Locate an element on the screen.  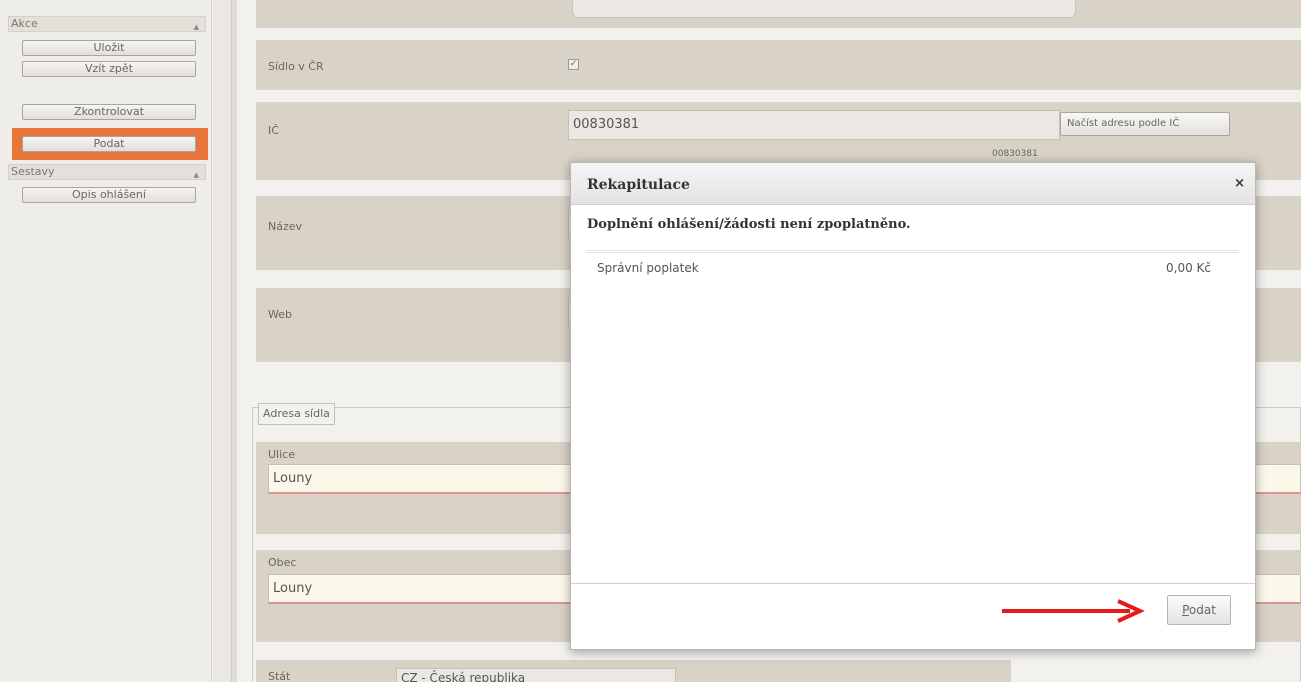
stat-label: Stát is located at coordinates (279, 676).